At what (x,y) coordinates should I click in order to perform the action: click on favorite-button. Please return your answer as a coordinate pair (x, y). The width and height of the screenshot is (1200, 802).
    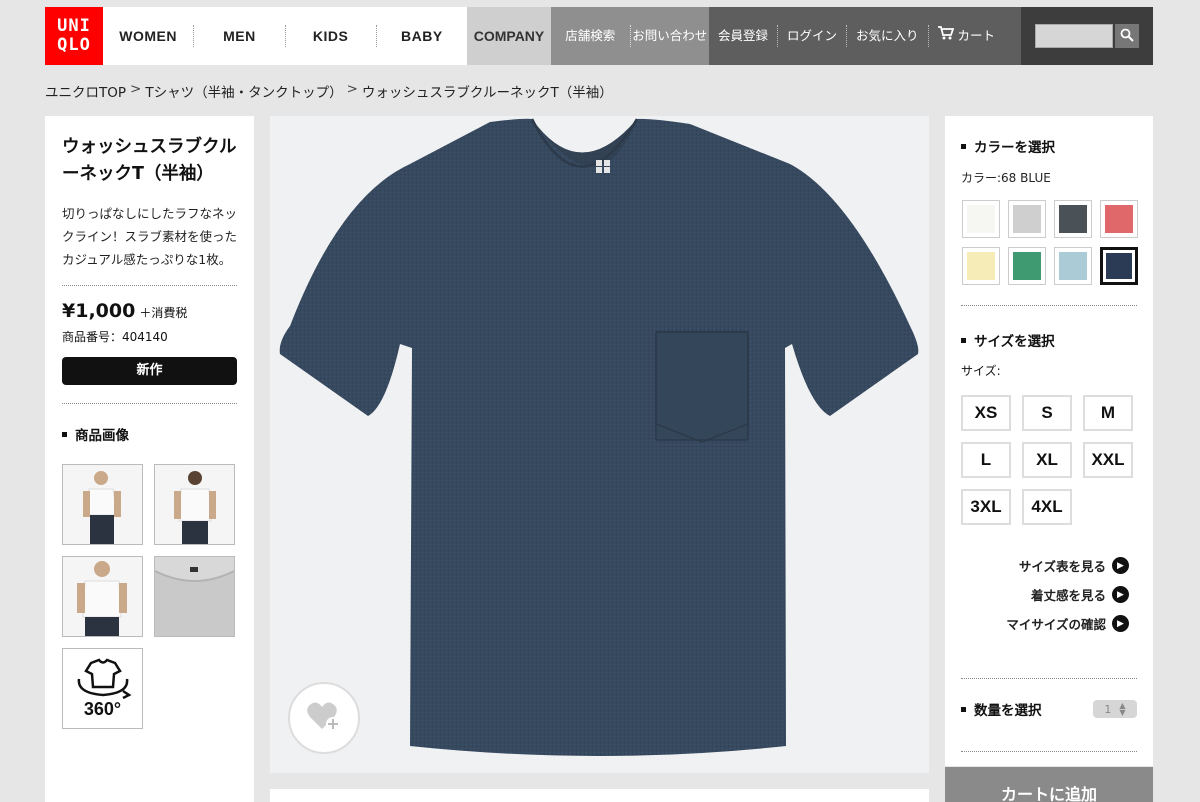
    Looking at the image, I should click on (324, 718).